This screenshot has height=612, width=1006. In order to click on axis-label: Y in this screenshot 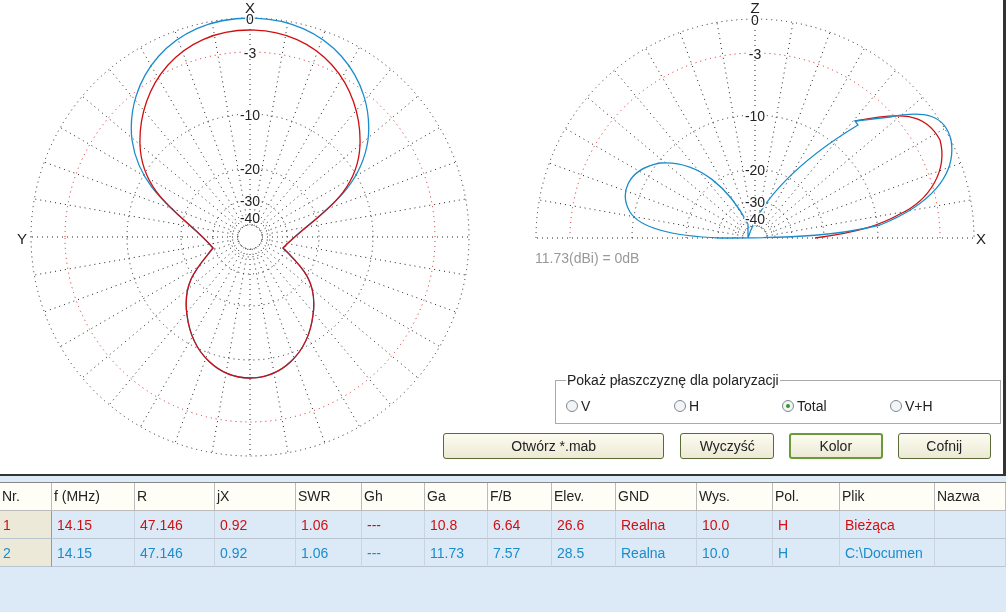, I will do `click(22, 238)`.